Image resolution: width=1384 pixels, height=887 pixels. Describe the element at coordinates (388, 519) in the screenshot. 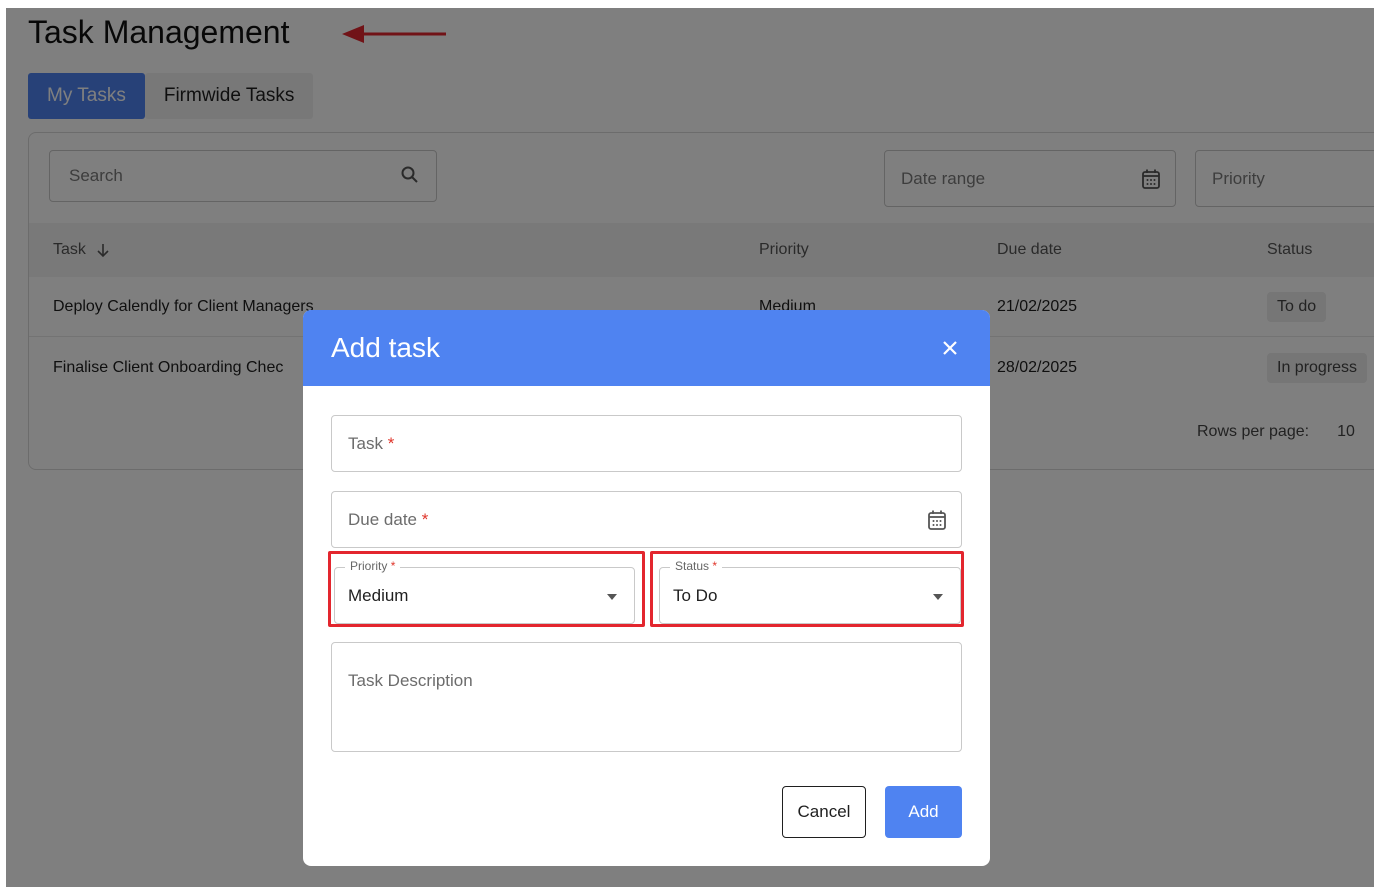

I see `due-date-label: Due date *` at that location.